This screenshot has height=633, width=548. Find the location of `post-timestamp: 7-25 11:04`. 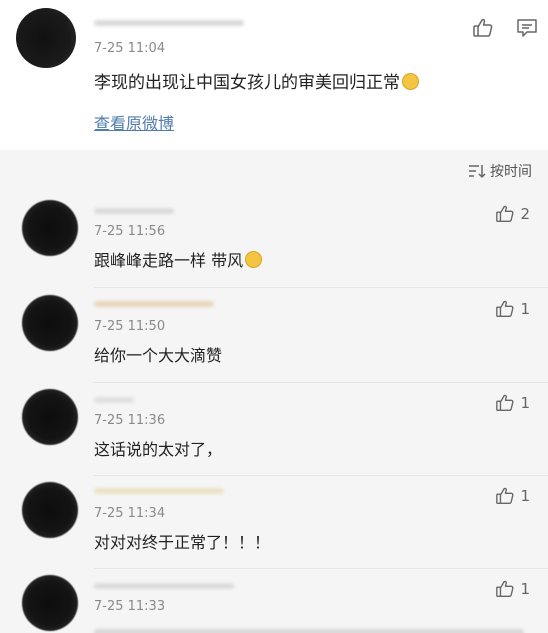

post-timestamp: 7-25 11:04 is located at coordinates (130, 48).